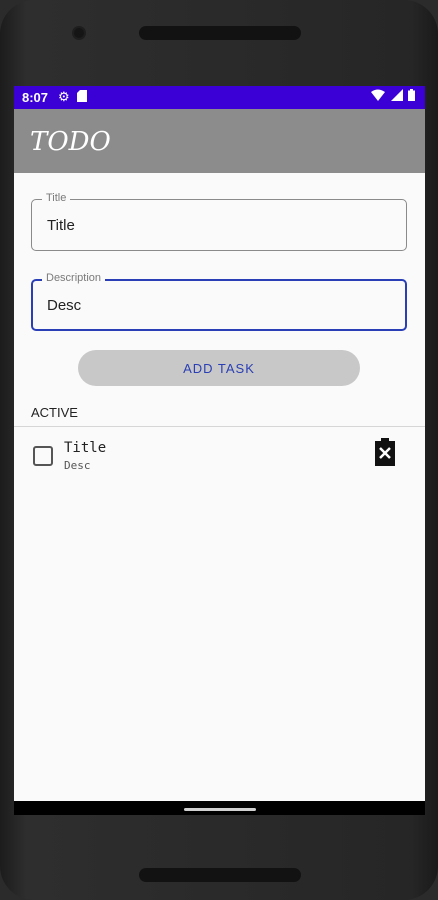 The width and height of the screenshot is (438, 900). Describe the element at coordinates (385, 452) in the screenshot. I see `delete-icon` at that location.